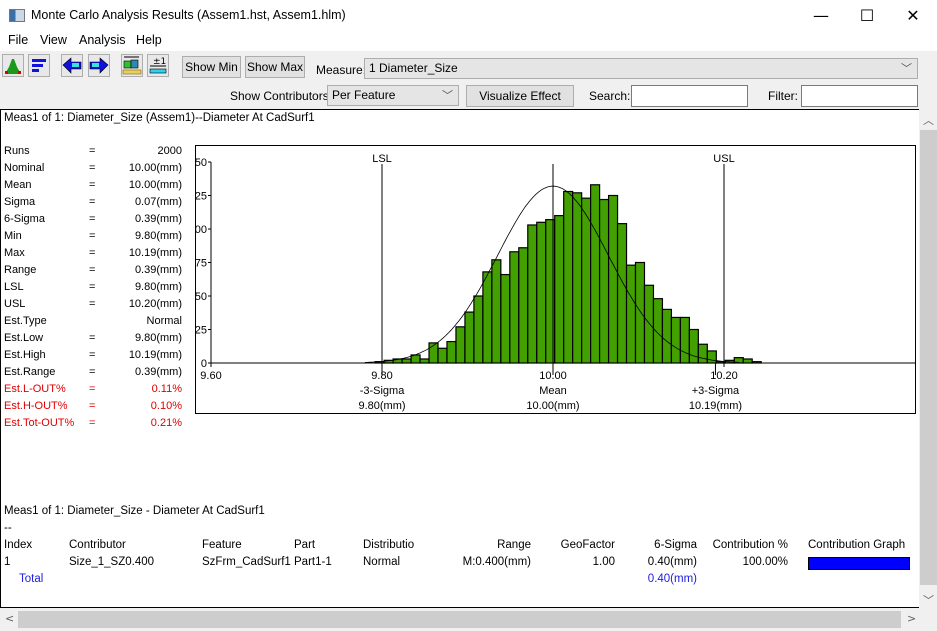 Image resolution: width=937 pixels, height=631 pixels. What do you see at coordinates (97, 545) in the screenshot?
I see `column-header-contributor: Contributor` at bounding box center [97, 545].